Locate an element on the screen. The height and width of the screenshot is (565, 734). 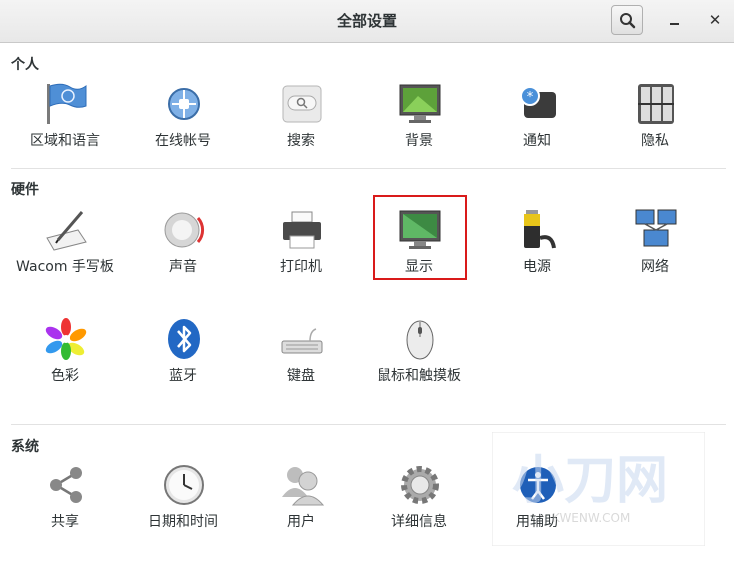
item-label: Wacom 手写板 is located at coordinates (65, 267).